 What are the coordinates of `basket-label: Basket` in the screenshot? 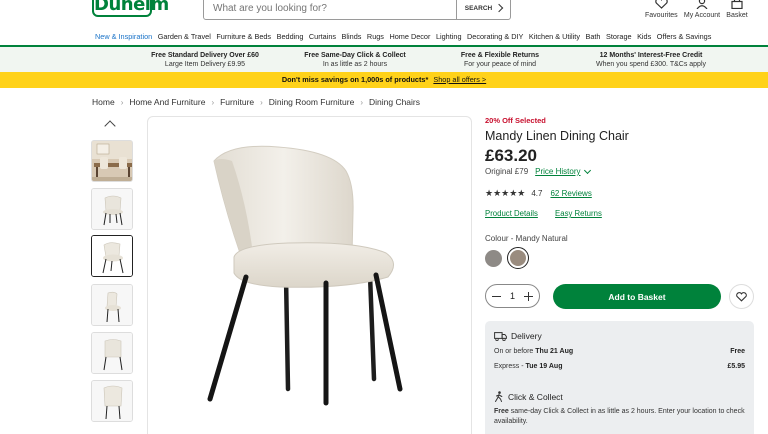 It's located at (737, 15).